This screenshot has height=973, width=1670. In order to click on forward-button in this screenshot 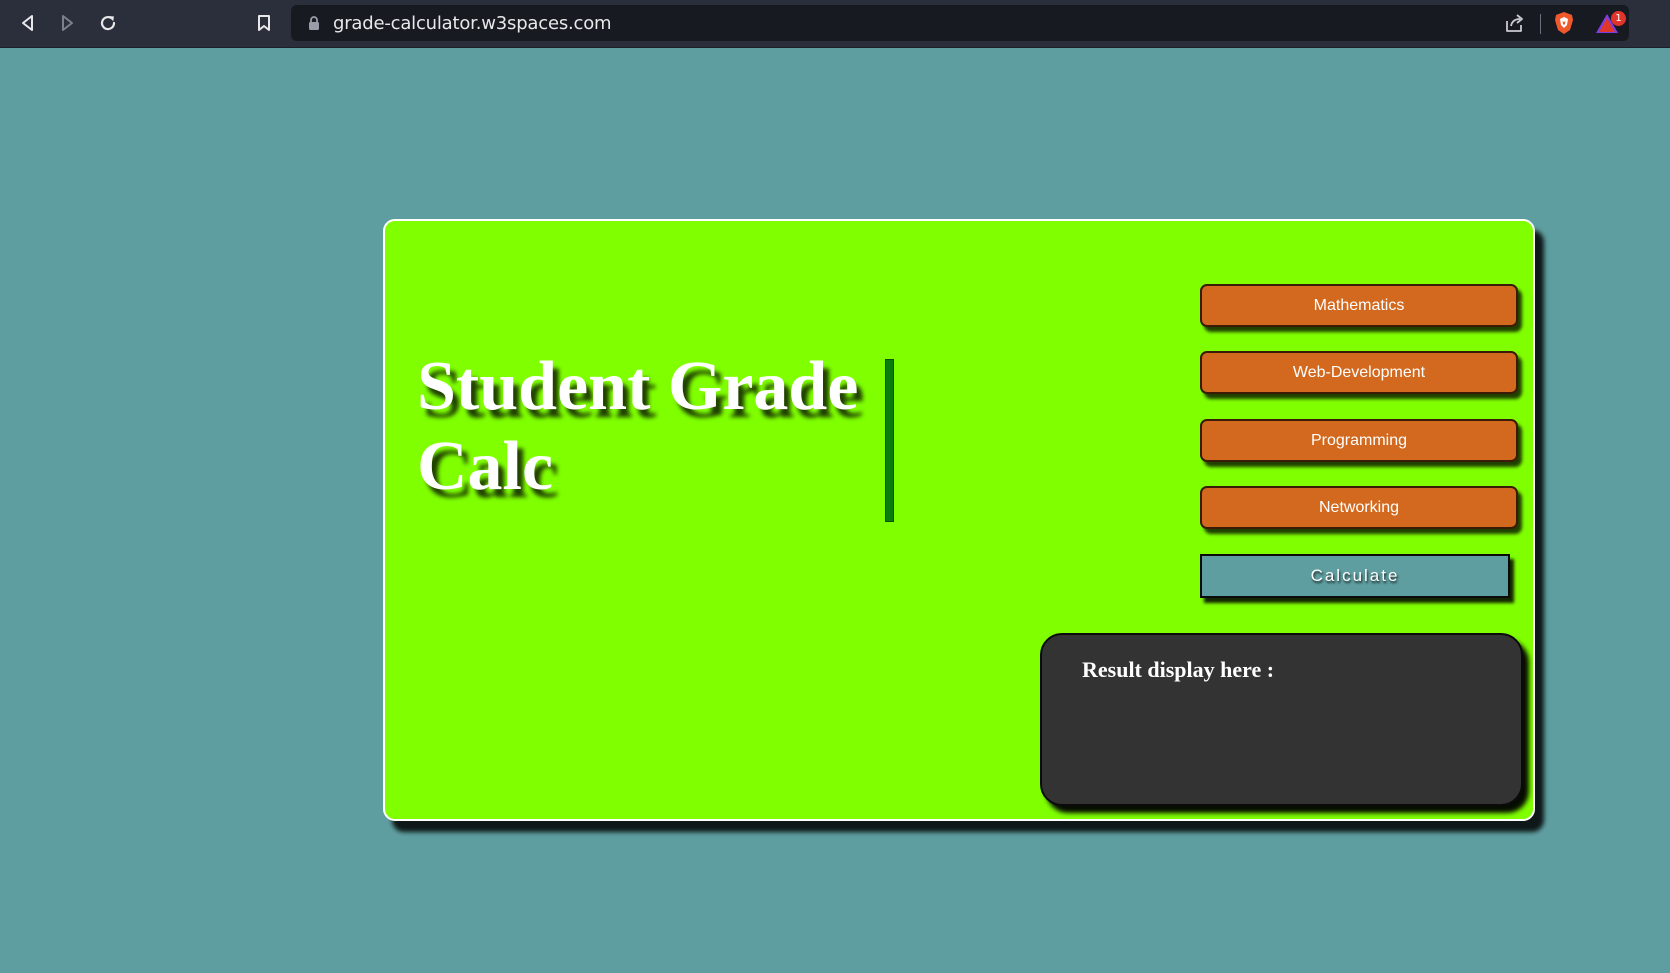, I will do `click(67, 23)`.